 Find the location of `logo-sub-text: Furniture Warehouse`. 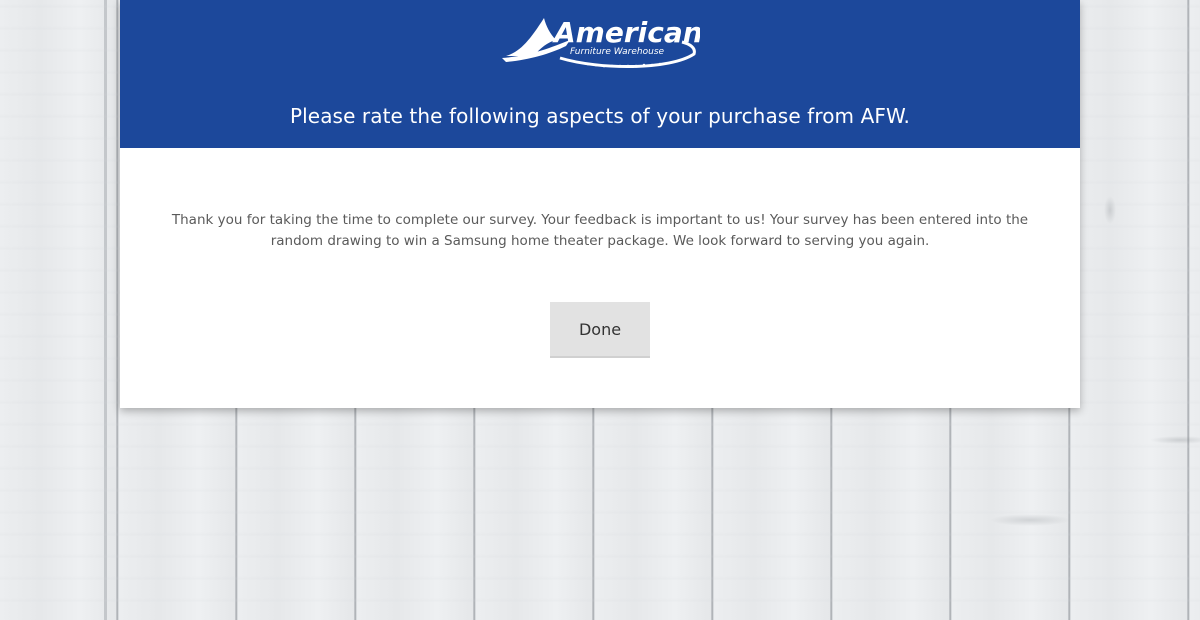

logo-sub-text: Furniture Warehouse is located at coordinates (617, 52).